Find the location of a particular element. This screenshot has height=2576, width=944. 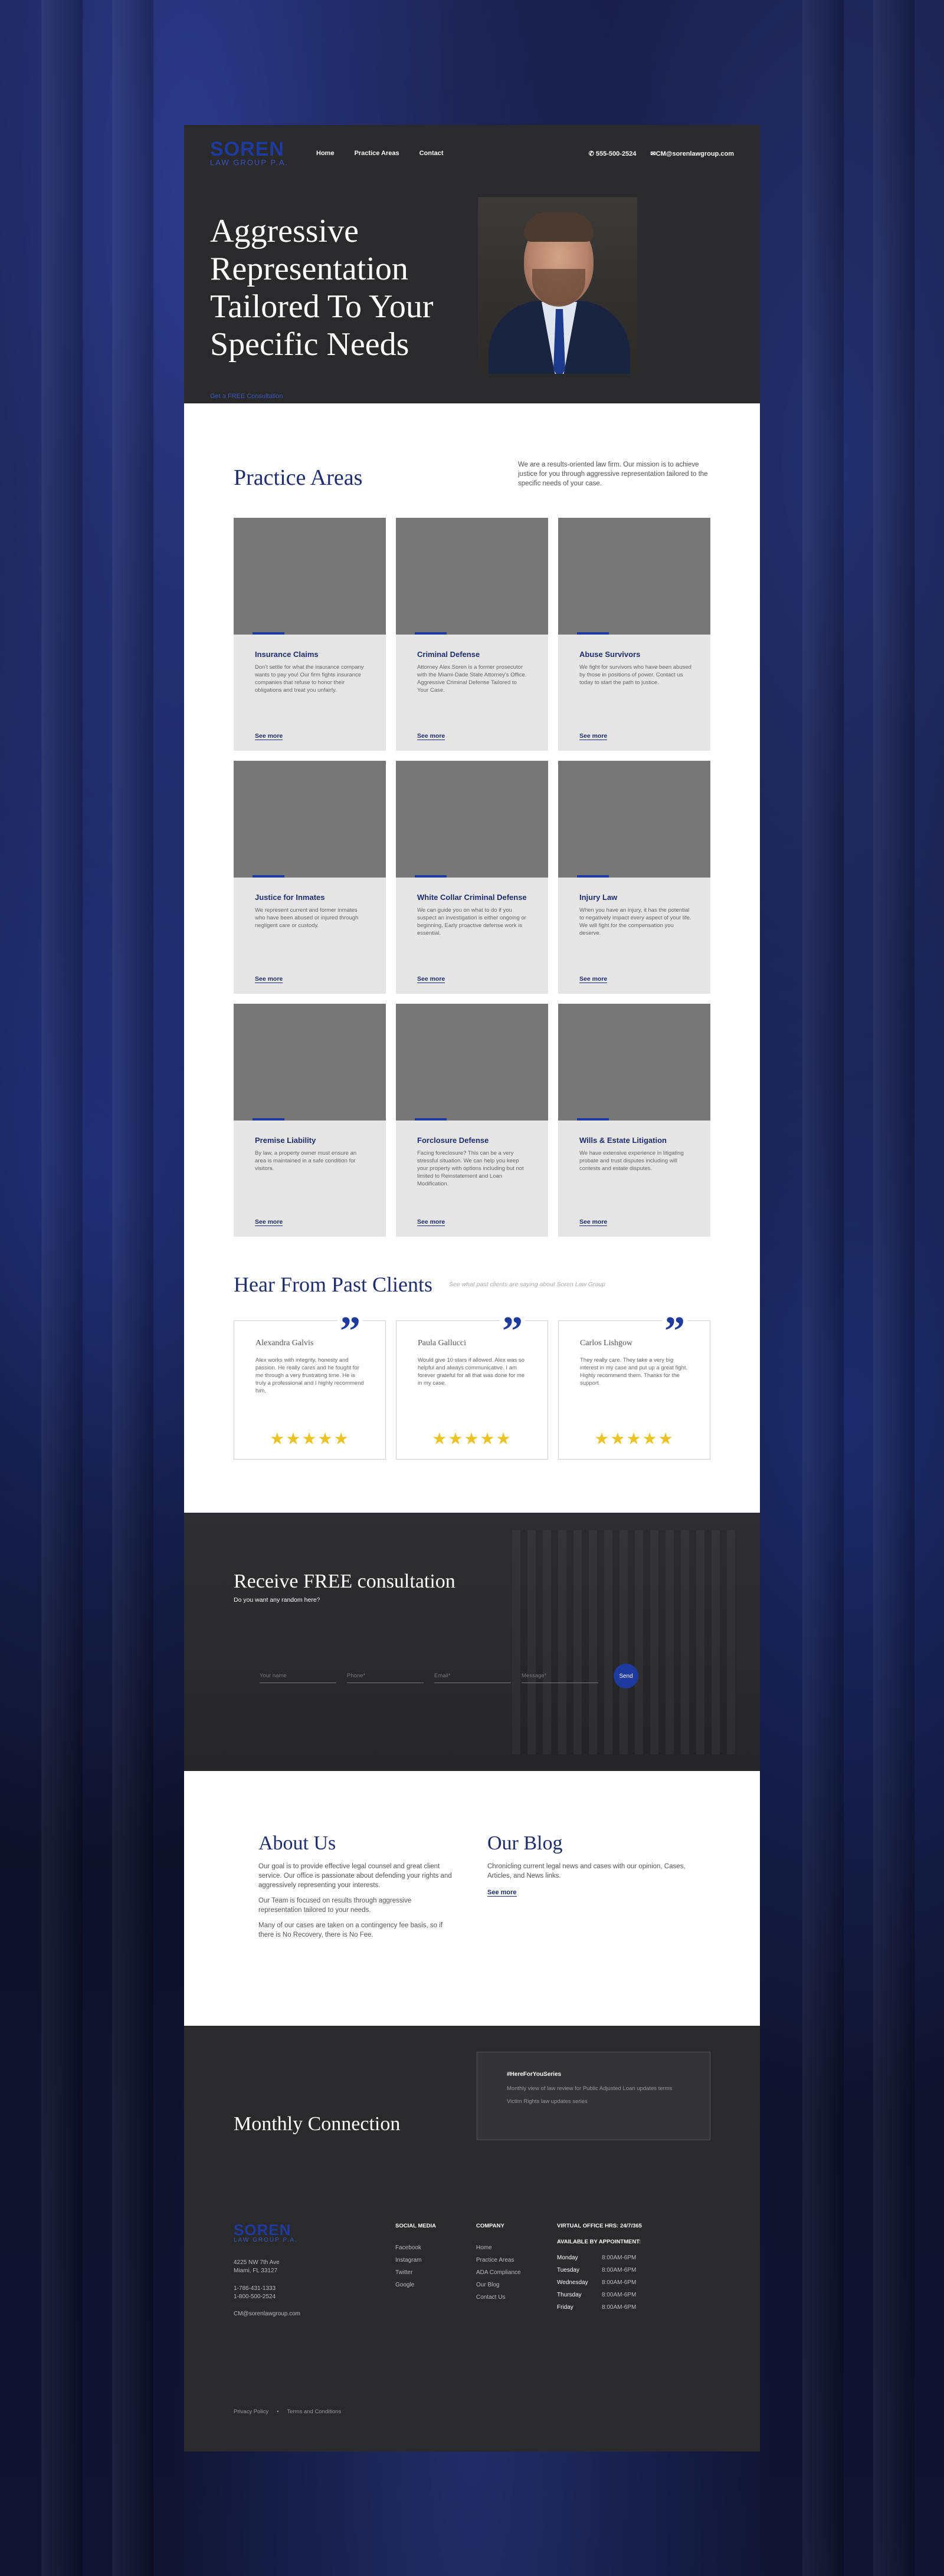

card-title: Abuse Survivors is located at coordinates (610, 654).